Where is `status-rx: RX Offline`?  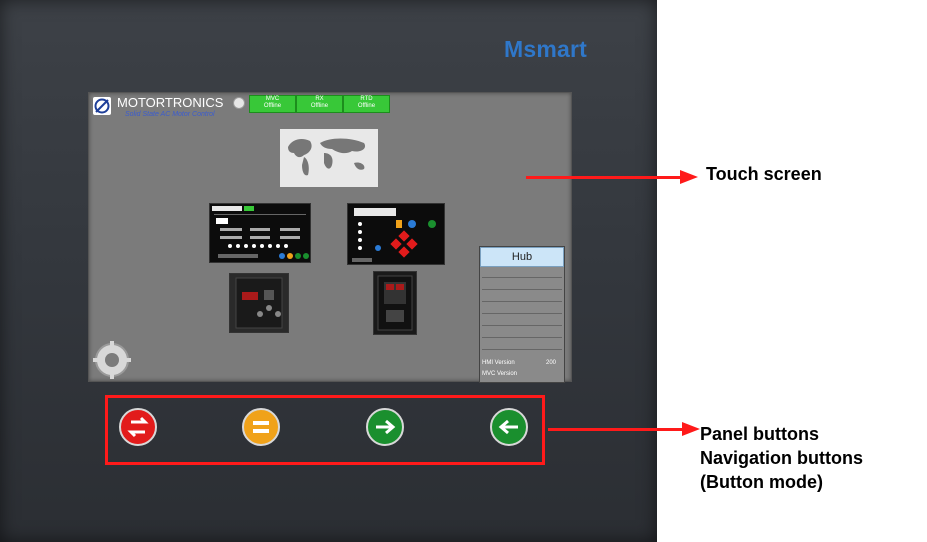 status-rx: RX Offline is located at coordinates (319, 104).